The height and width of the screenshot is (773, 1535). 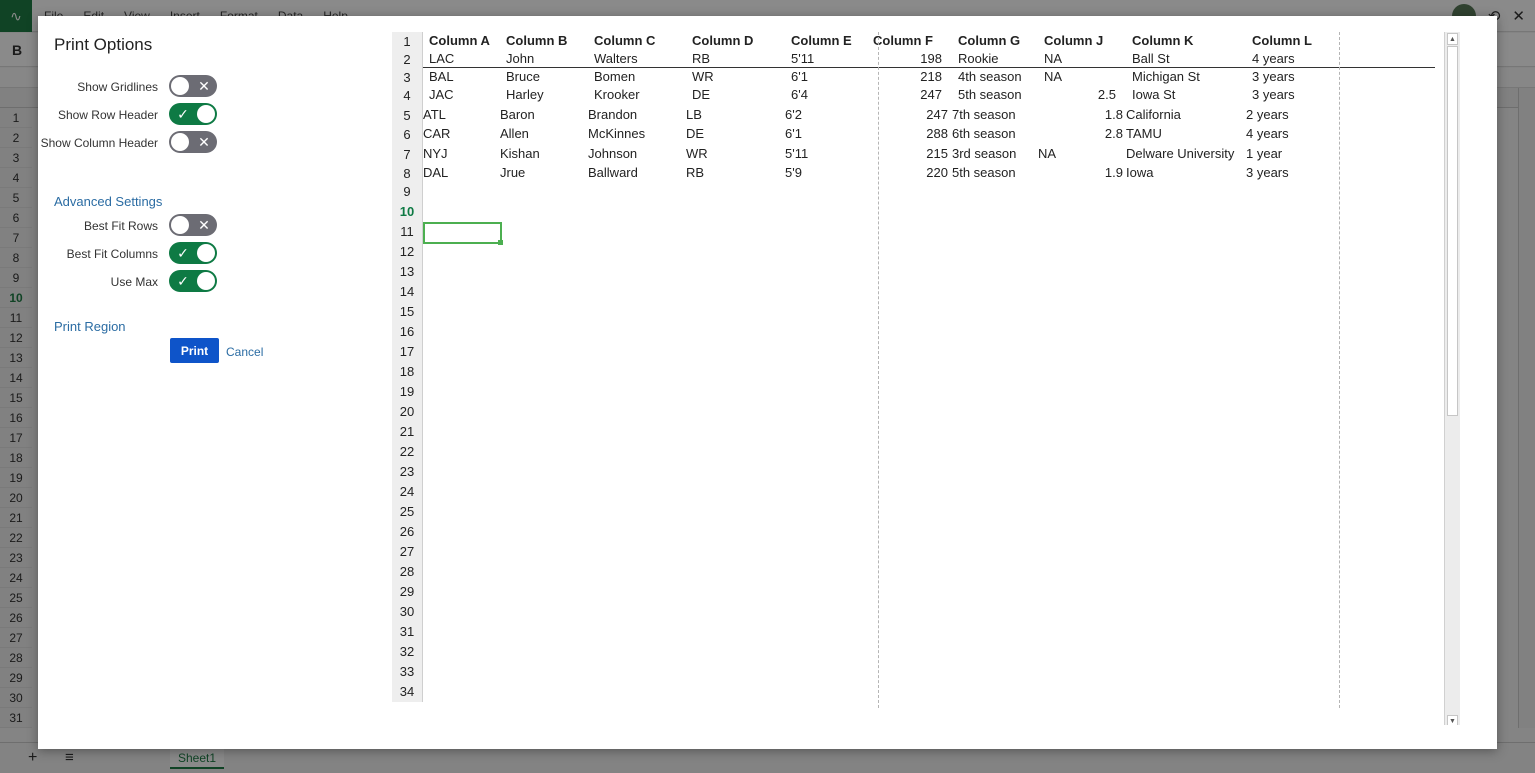 What do you see at coordinates (926, 512) in the screenshot?
I see `preview-row: 25` at bounding box center [926, 512].